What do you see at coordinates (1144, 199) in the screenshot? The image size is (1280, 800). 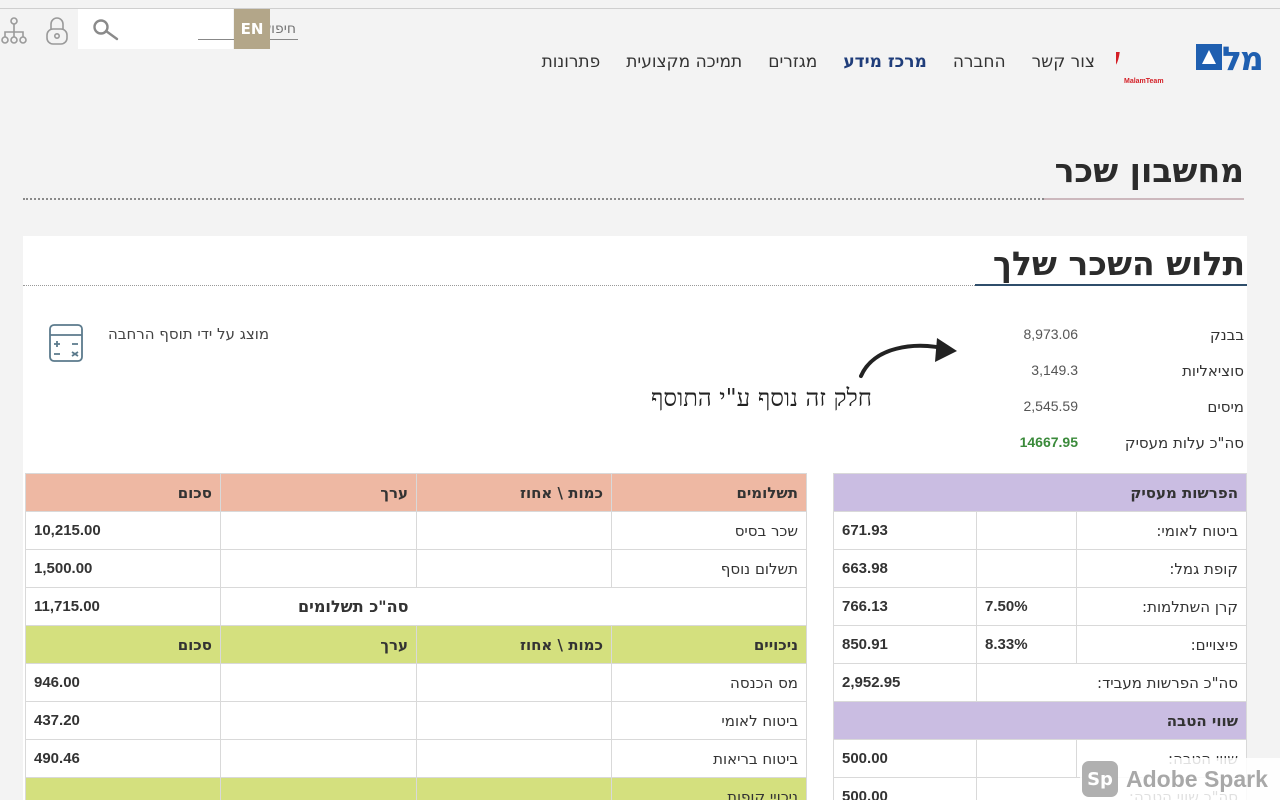 I see `title-accent` at bounding box center [1144, 199].